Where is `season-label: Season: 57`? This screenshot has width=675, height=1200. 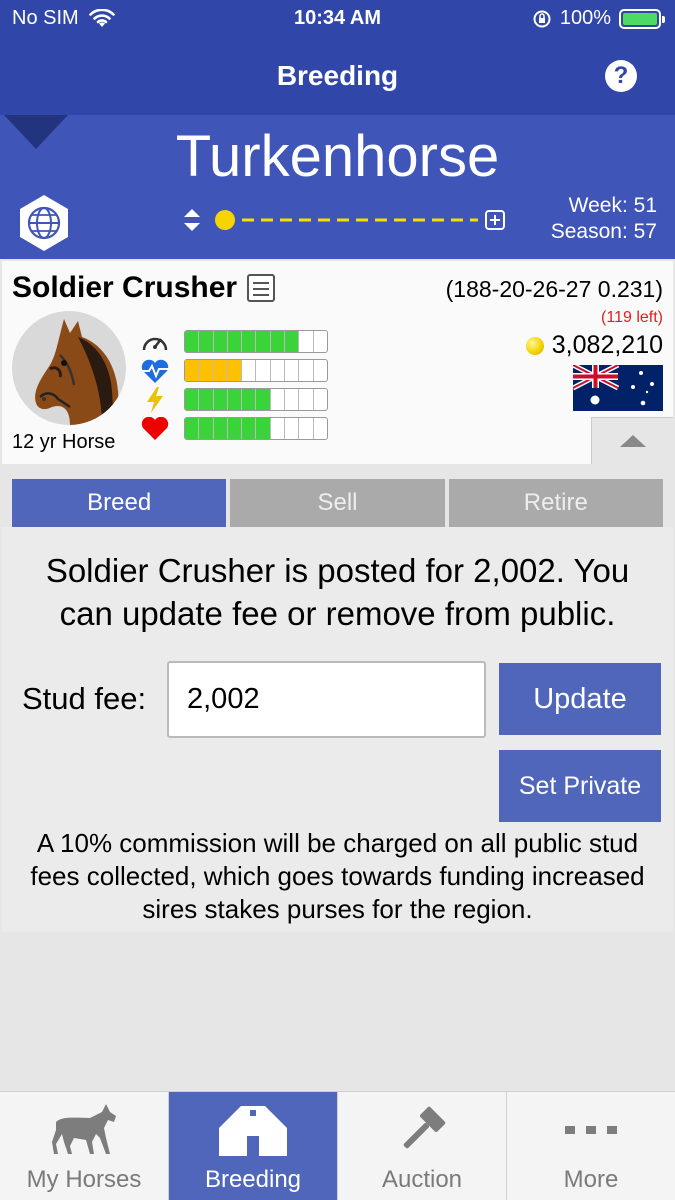
season-label: Season: 57 is located at coordinates (603, 231).